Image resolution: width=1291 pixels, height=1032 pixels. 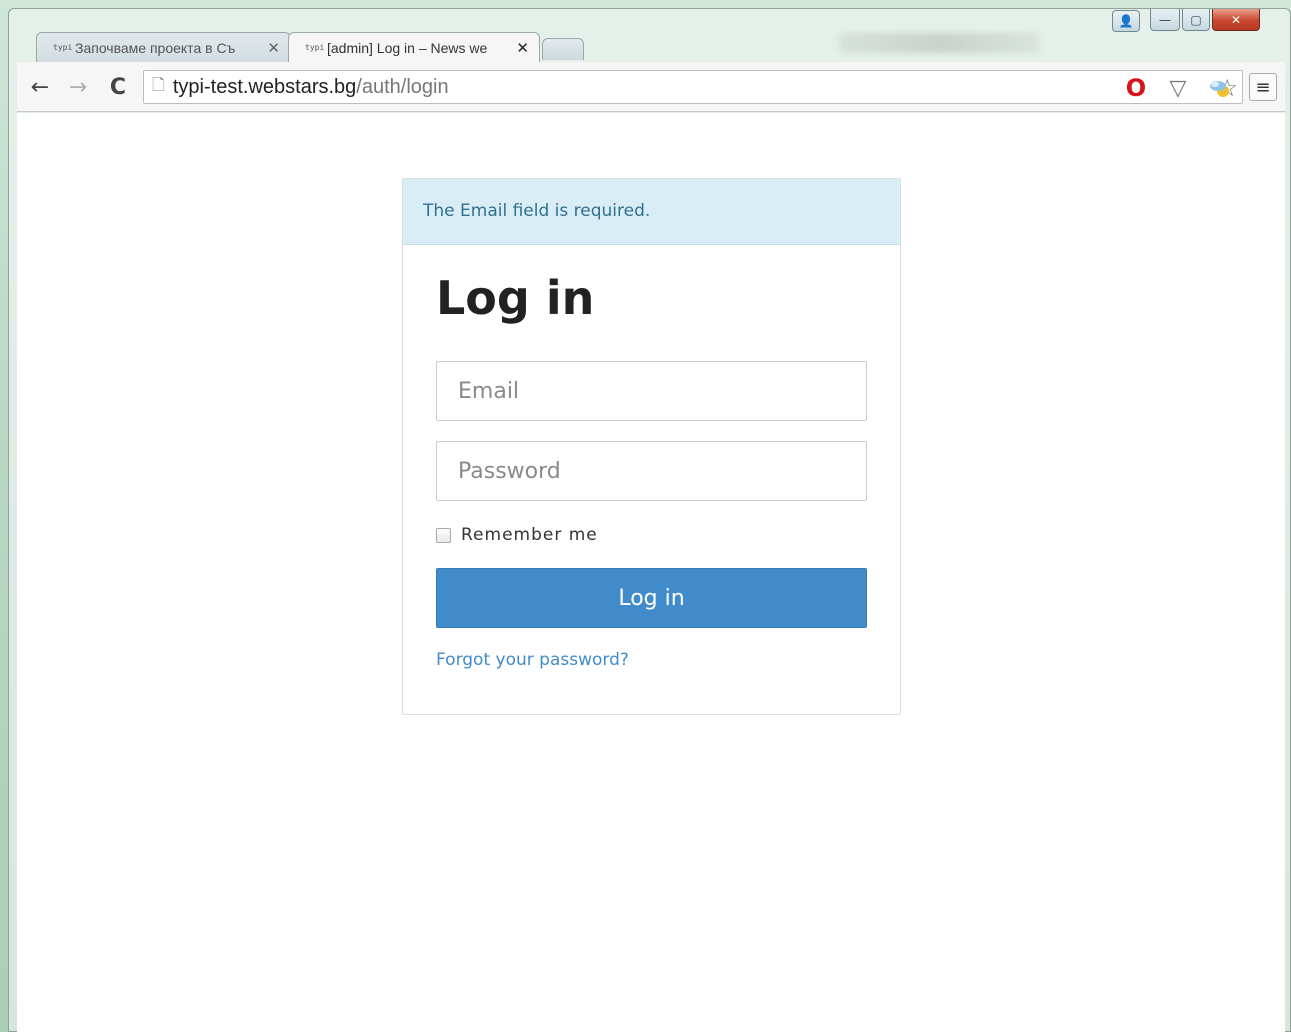 What do you see at coordinates (651, 598) in the screenshot?
I see `login-button: Log in` at bounding box center [651, 598].